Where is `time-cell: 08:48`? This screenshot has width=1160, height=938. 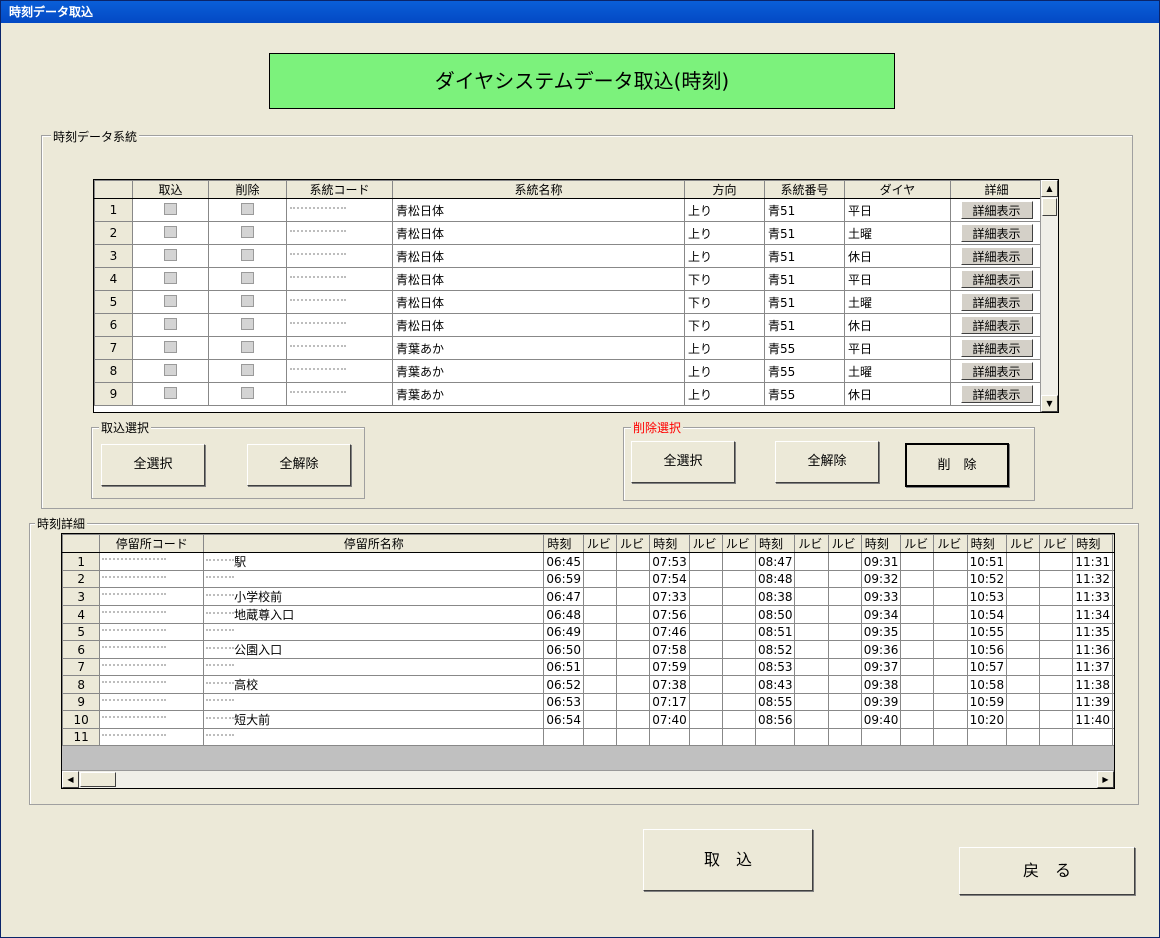 time-cell: 08:48 is located at coordinates (775, 579).